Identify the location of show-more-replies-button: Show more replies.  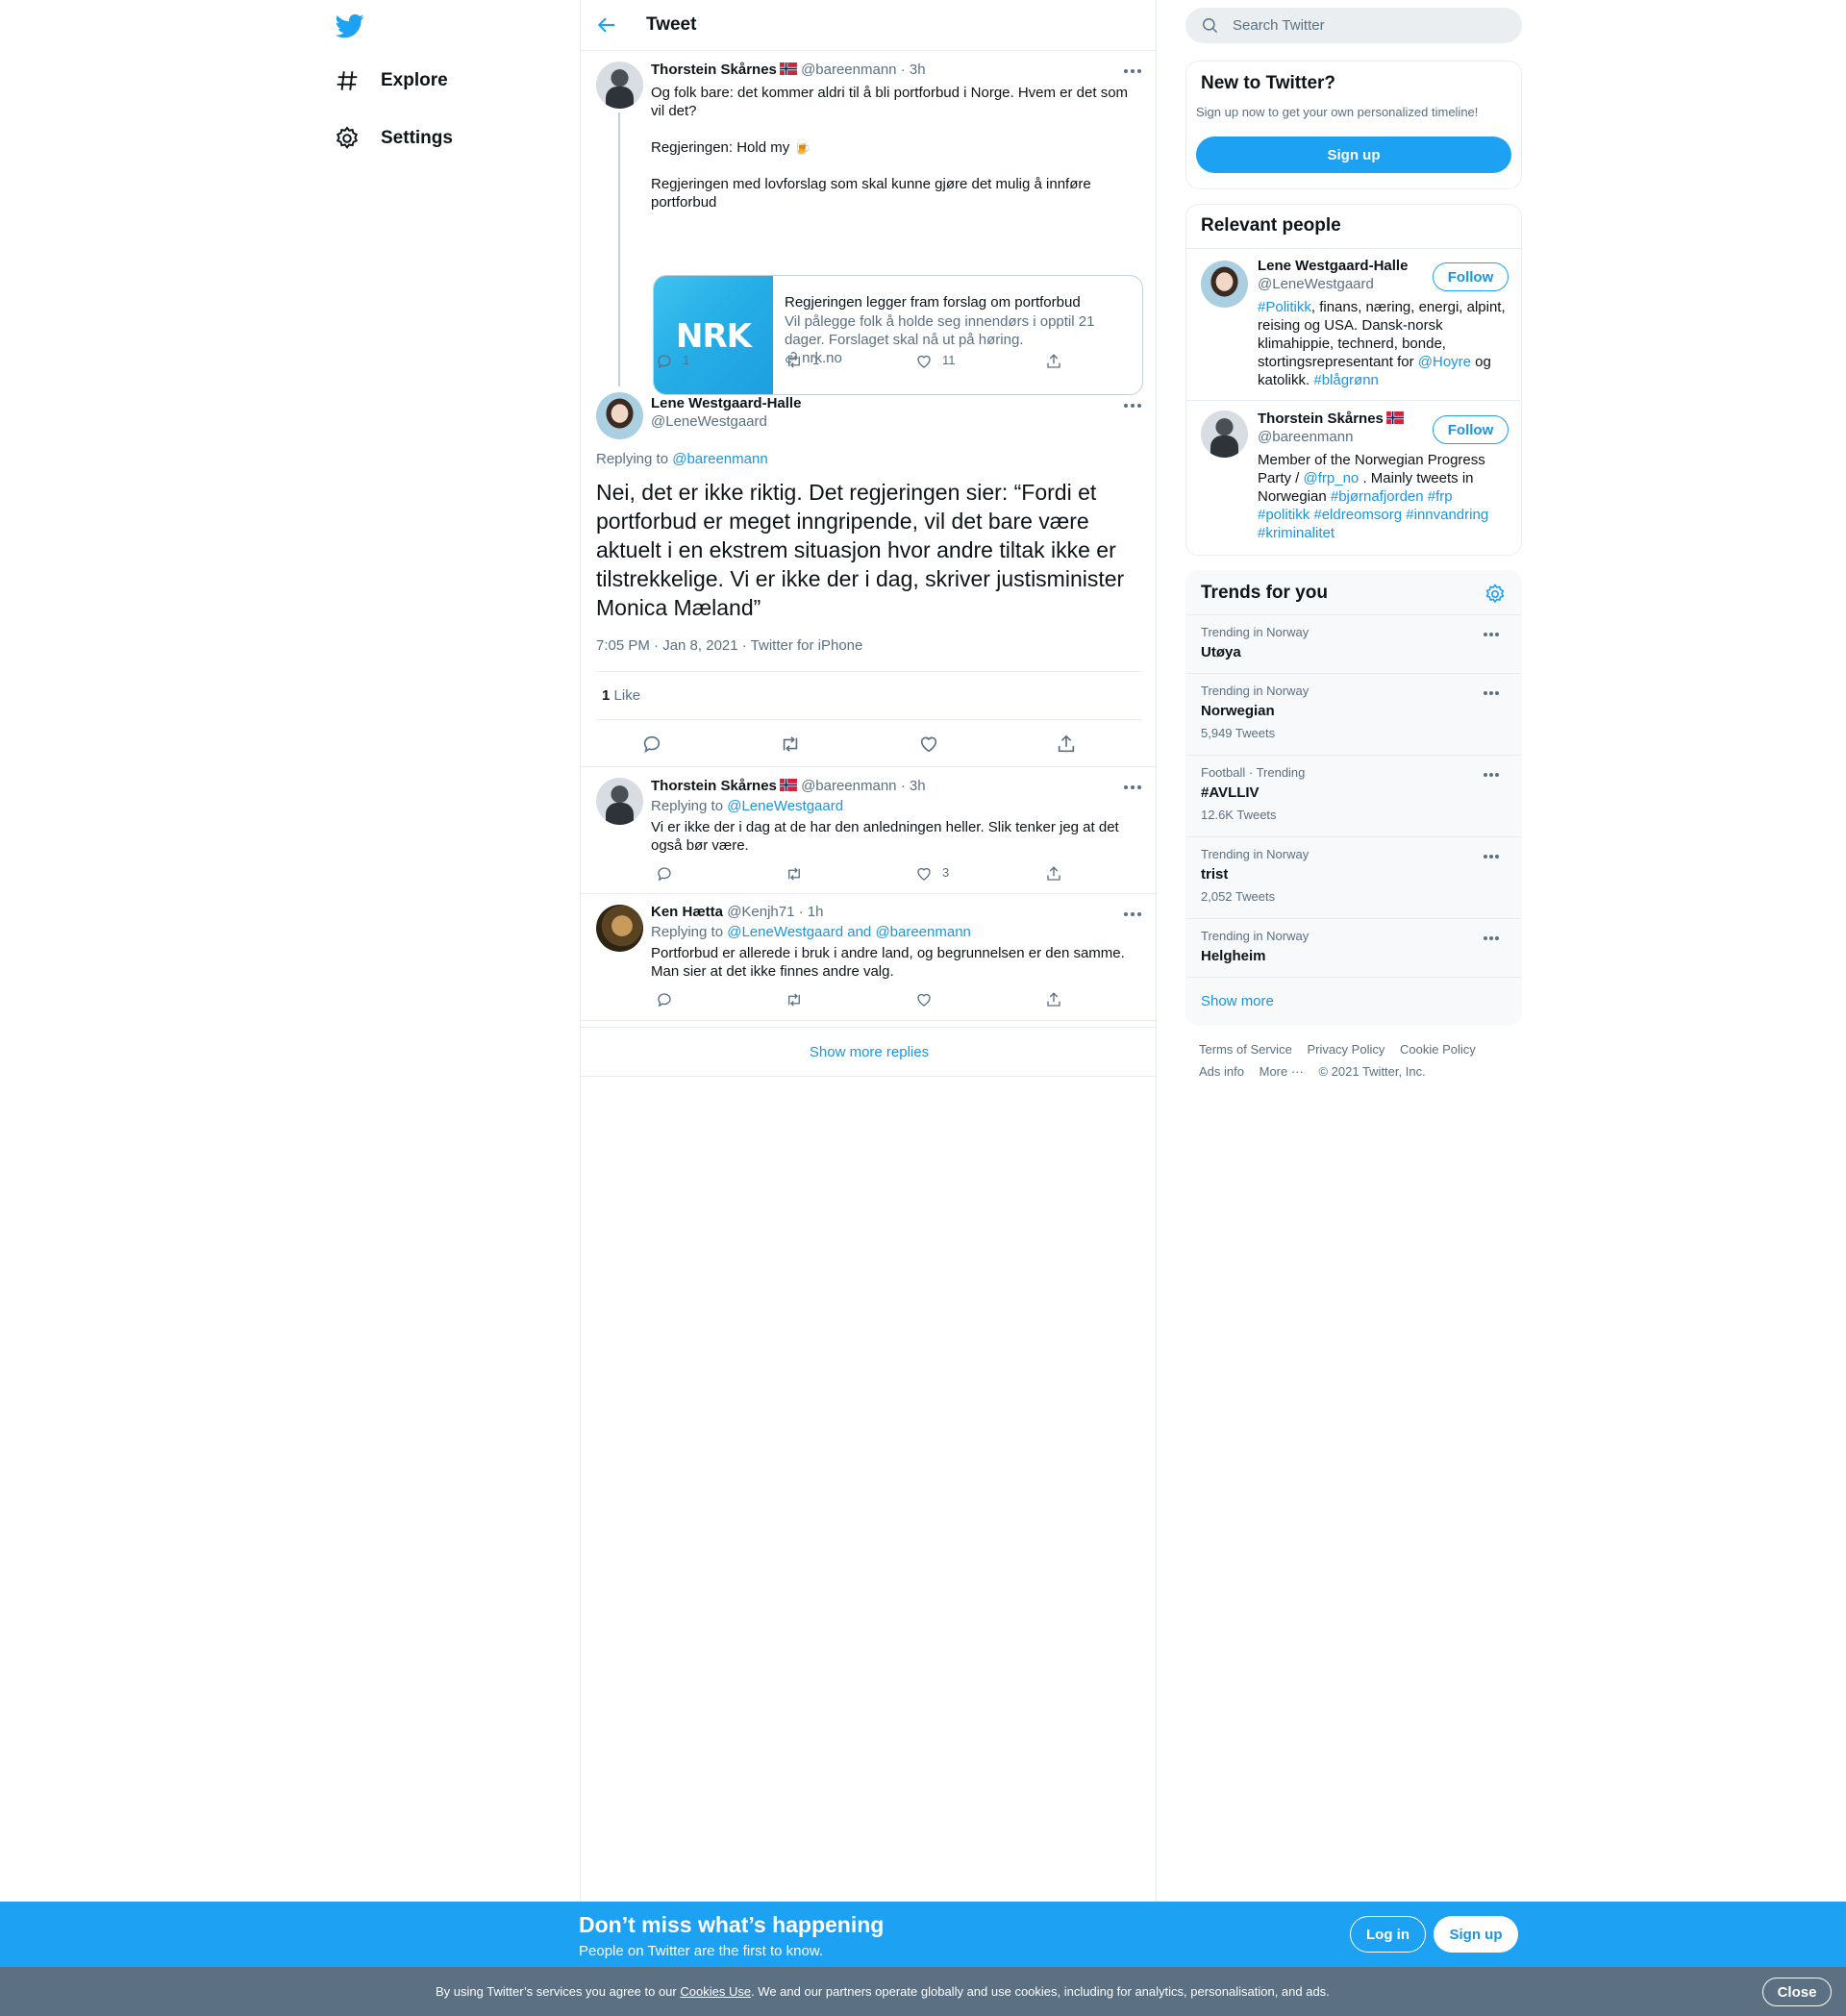
(869, 1052).